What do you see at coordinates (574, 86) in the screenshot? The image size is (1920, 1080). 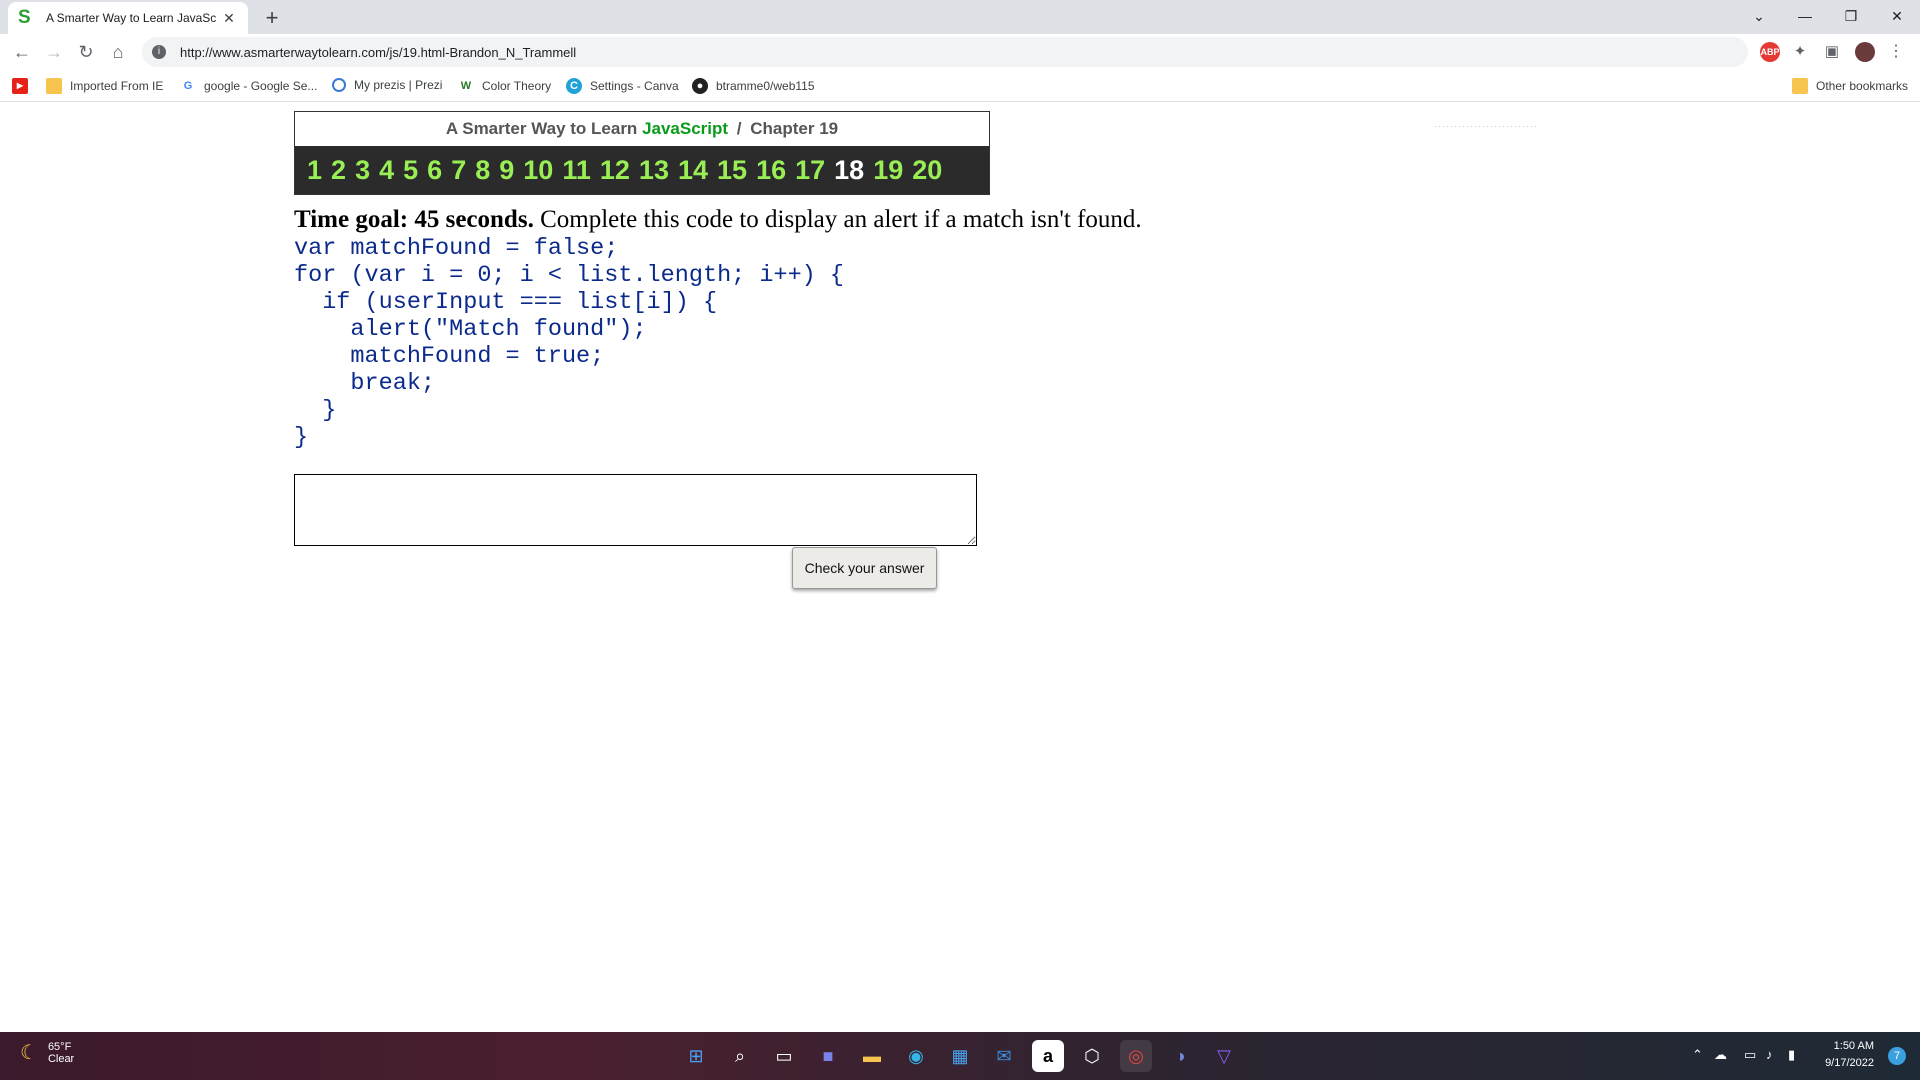 I see `canva-icon: C` at bounding box center [574, 86].